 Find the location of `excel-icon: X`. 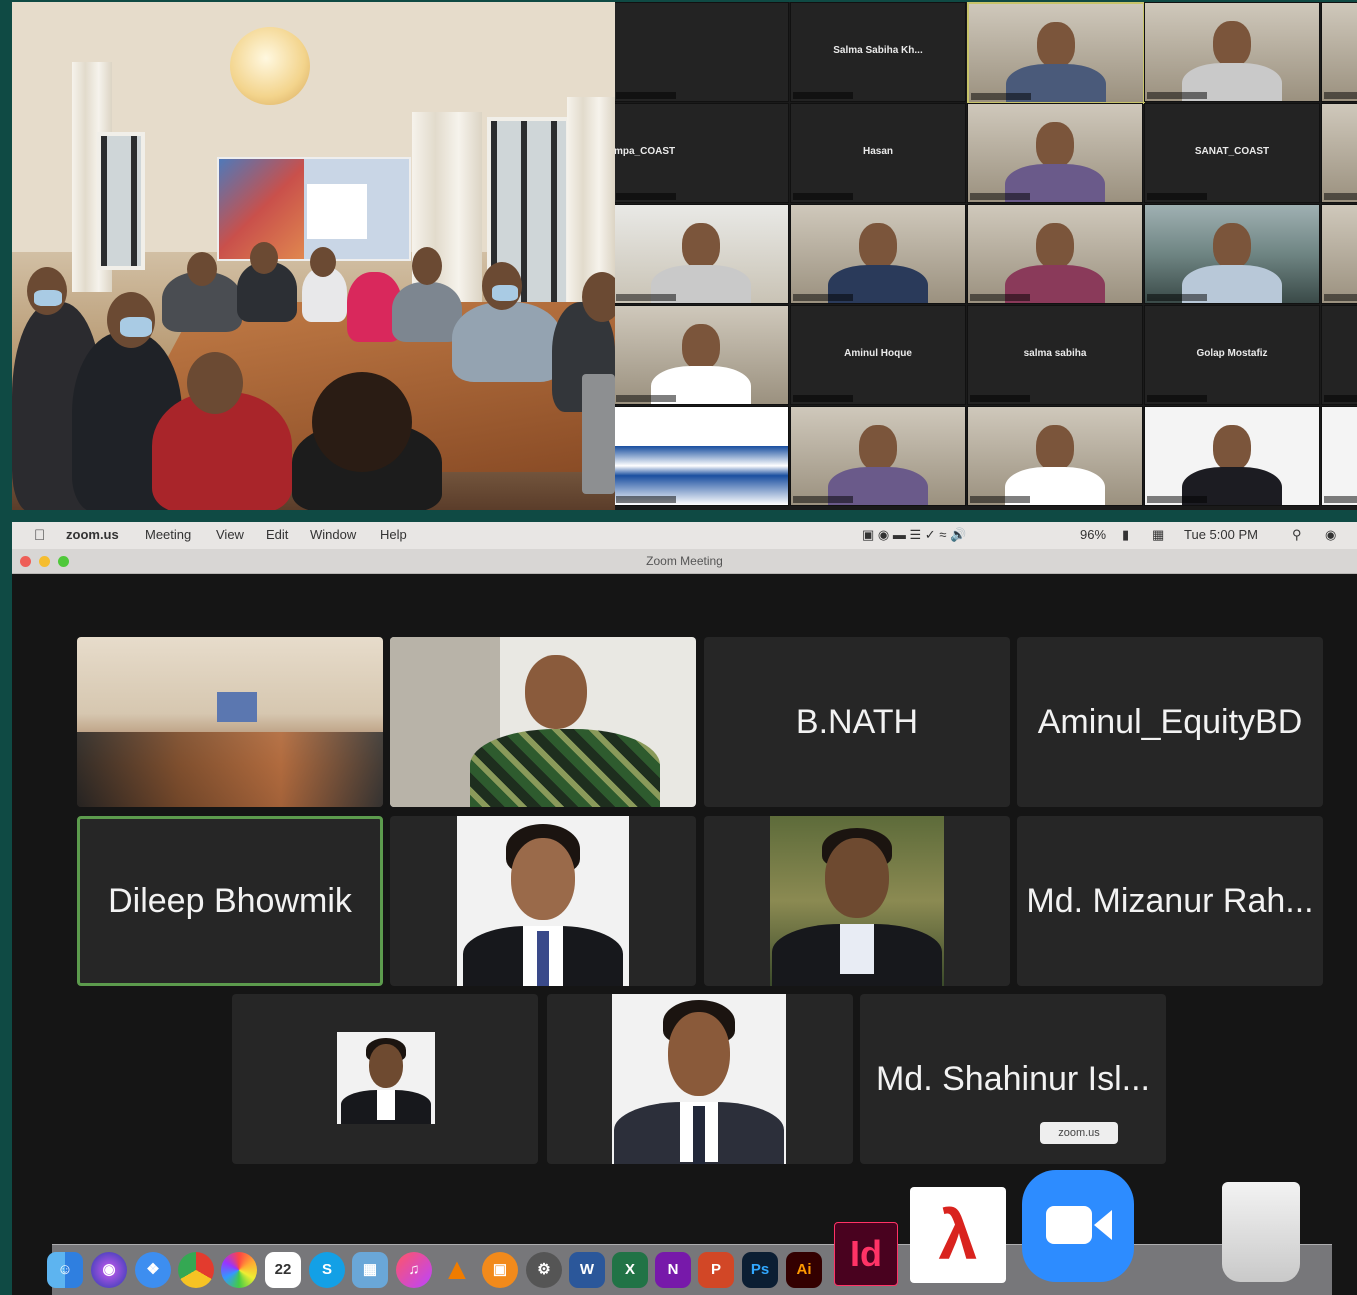

excel-icon: X is located at coordinates (630, 1270).